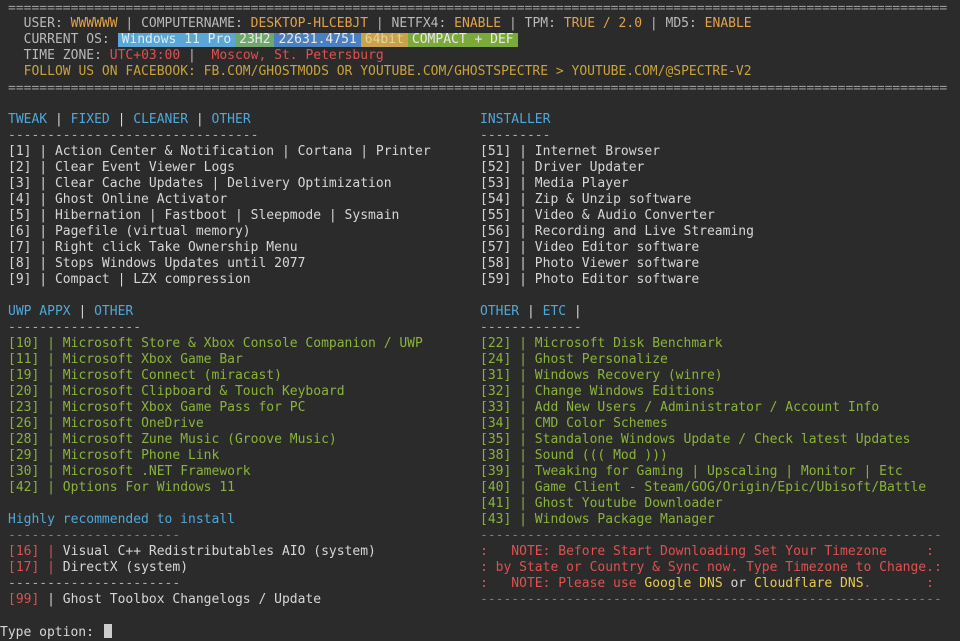 The image size is (960, 641). Describe the element at coordinates (192, 23) in the screenshot. I see `computername-label: COMPUTERNAME:` at that location.